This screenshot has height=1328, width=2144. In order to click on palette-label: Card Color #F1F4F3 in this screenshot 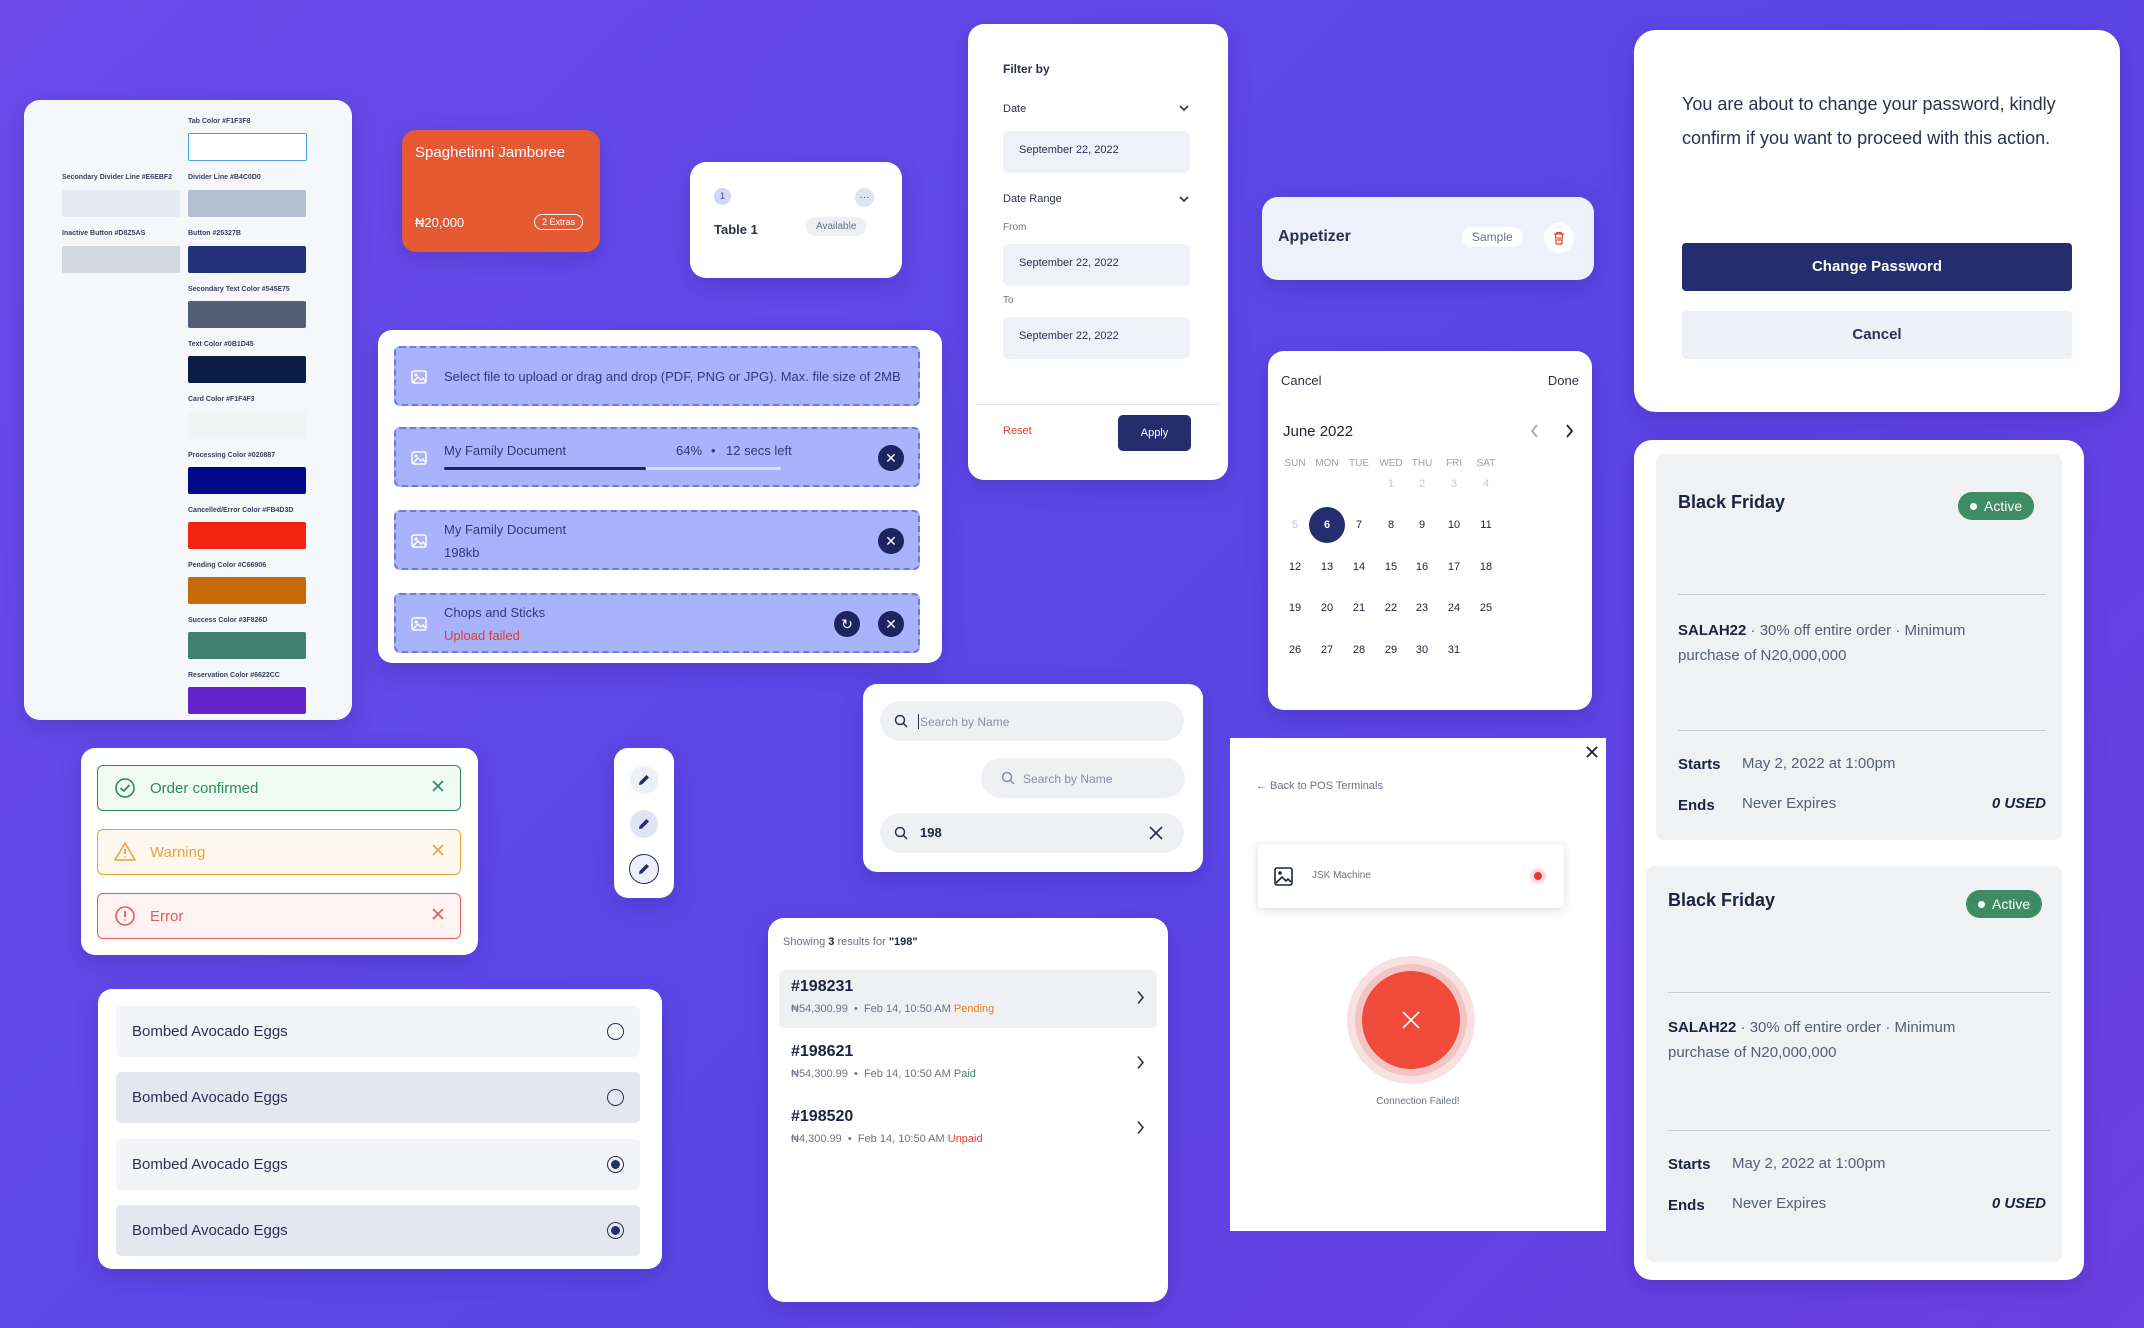, I will do `click(221, 399)`.